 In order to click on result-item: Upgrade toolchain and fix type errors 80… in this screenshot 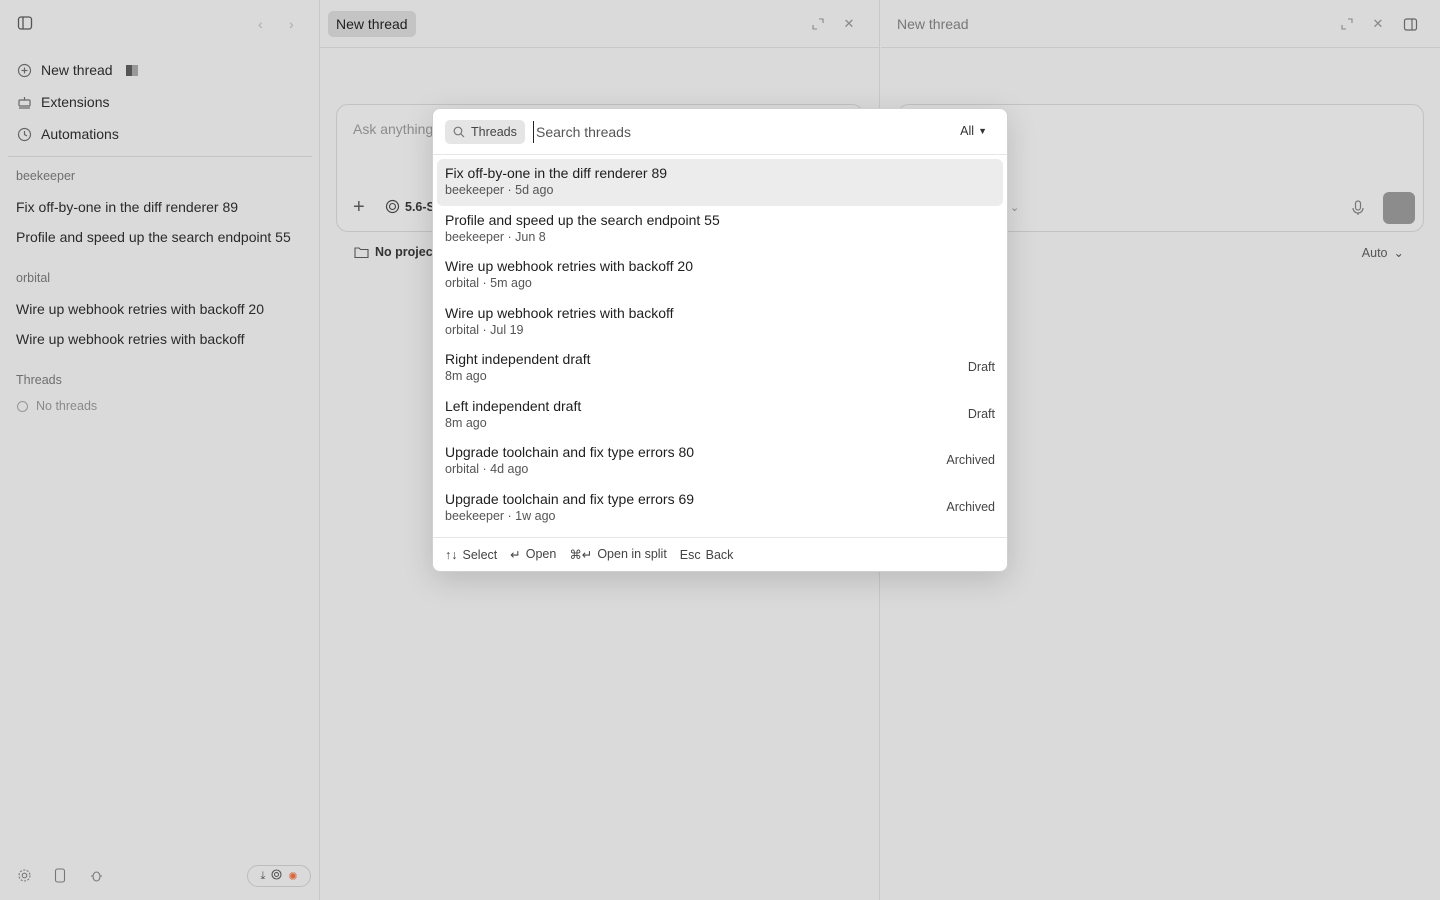, I will do `click(720, 461)`.